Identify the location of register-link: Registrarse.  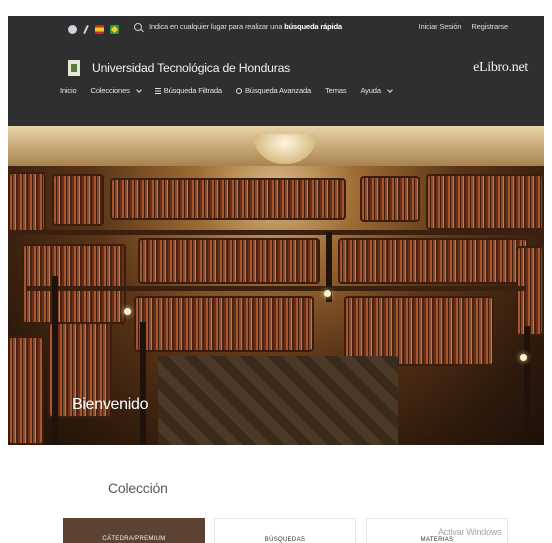
(489, 26).